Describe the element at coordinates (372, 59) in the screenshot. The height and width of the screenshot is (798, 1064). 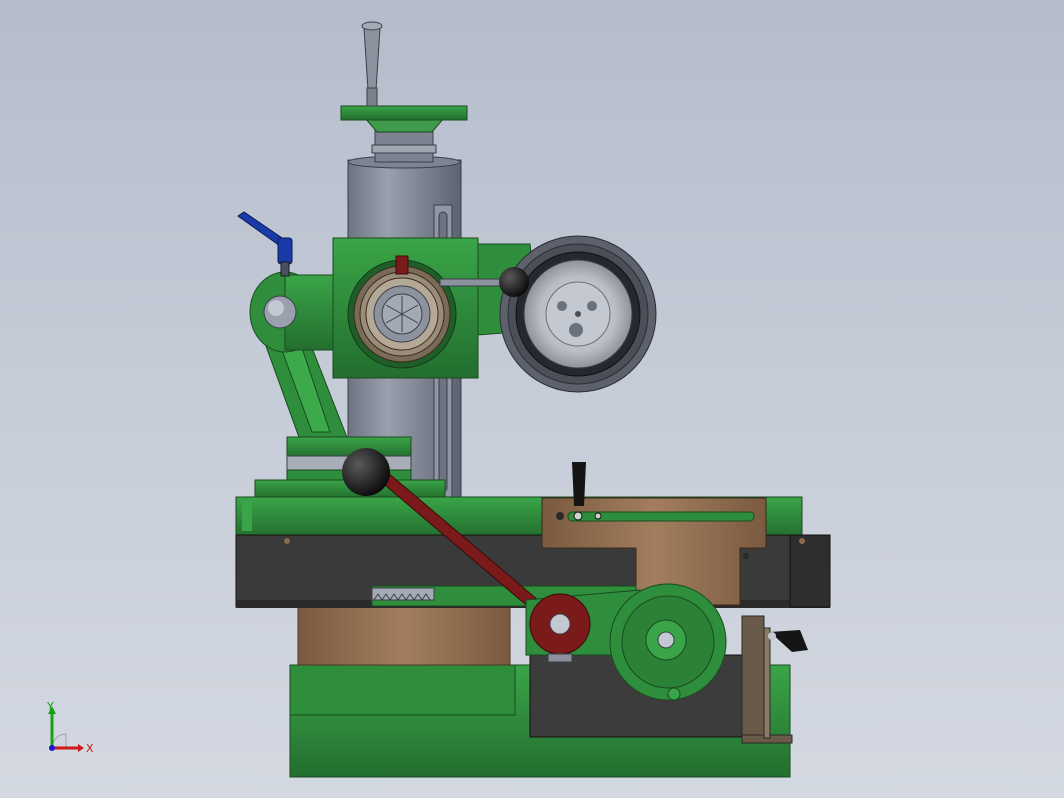
I see `top-handle` at that location.